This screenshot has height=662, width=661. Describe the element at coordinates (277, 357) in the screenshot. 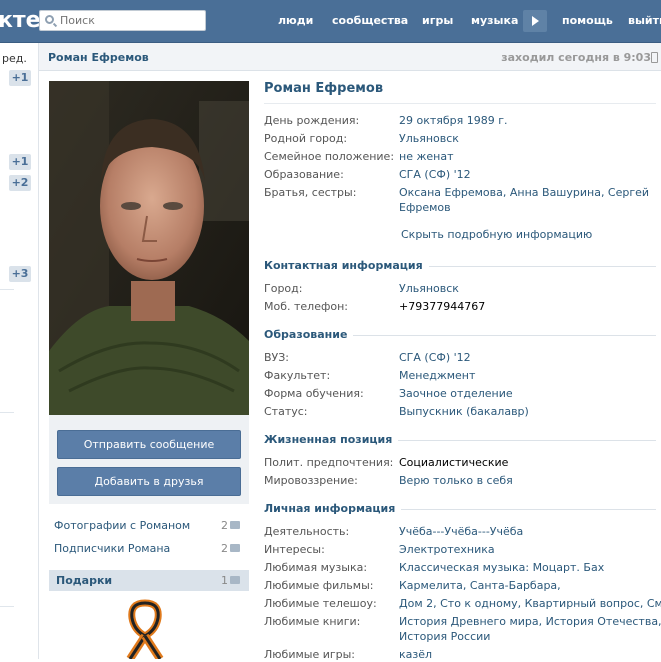

I see `label-university: ВУЗ:` at that location.